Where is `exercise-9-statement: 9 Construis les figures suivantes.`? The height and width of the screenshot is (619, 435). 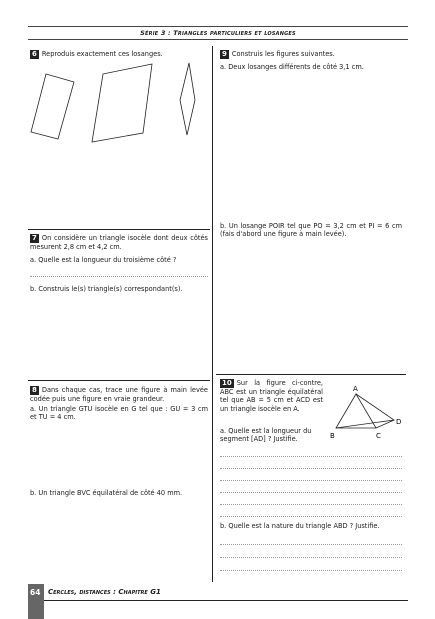
exercise-9-statement: 9 Construis les figures suivantes. is located at coordinates (311, 54).